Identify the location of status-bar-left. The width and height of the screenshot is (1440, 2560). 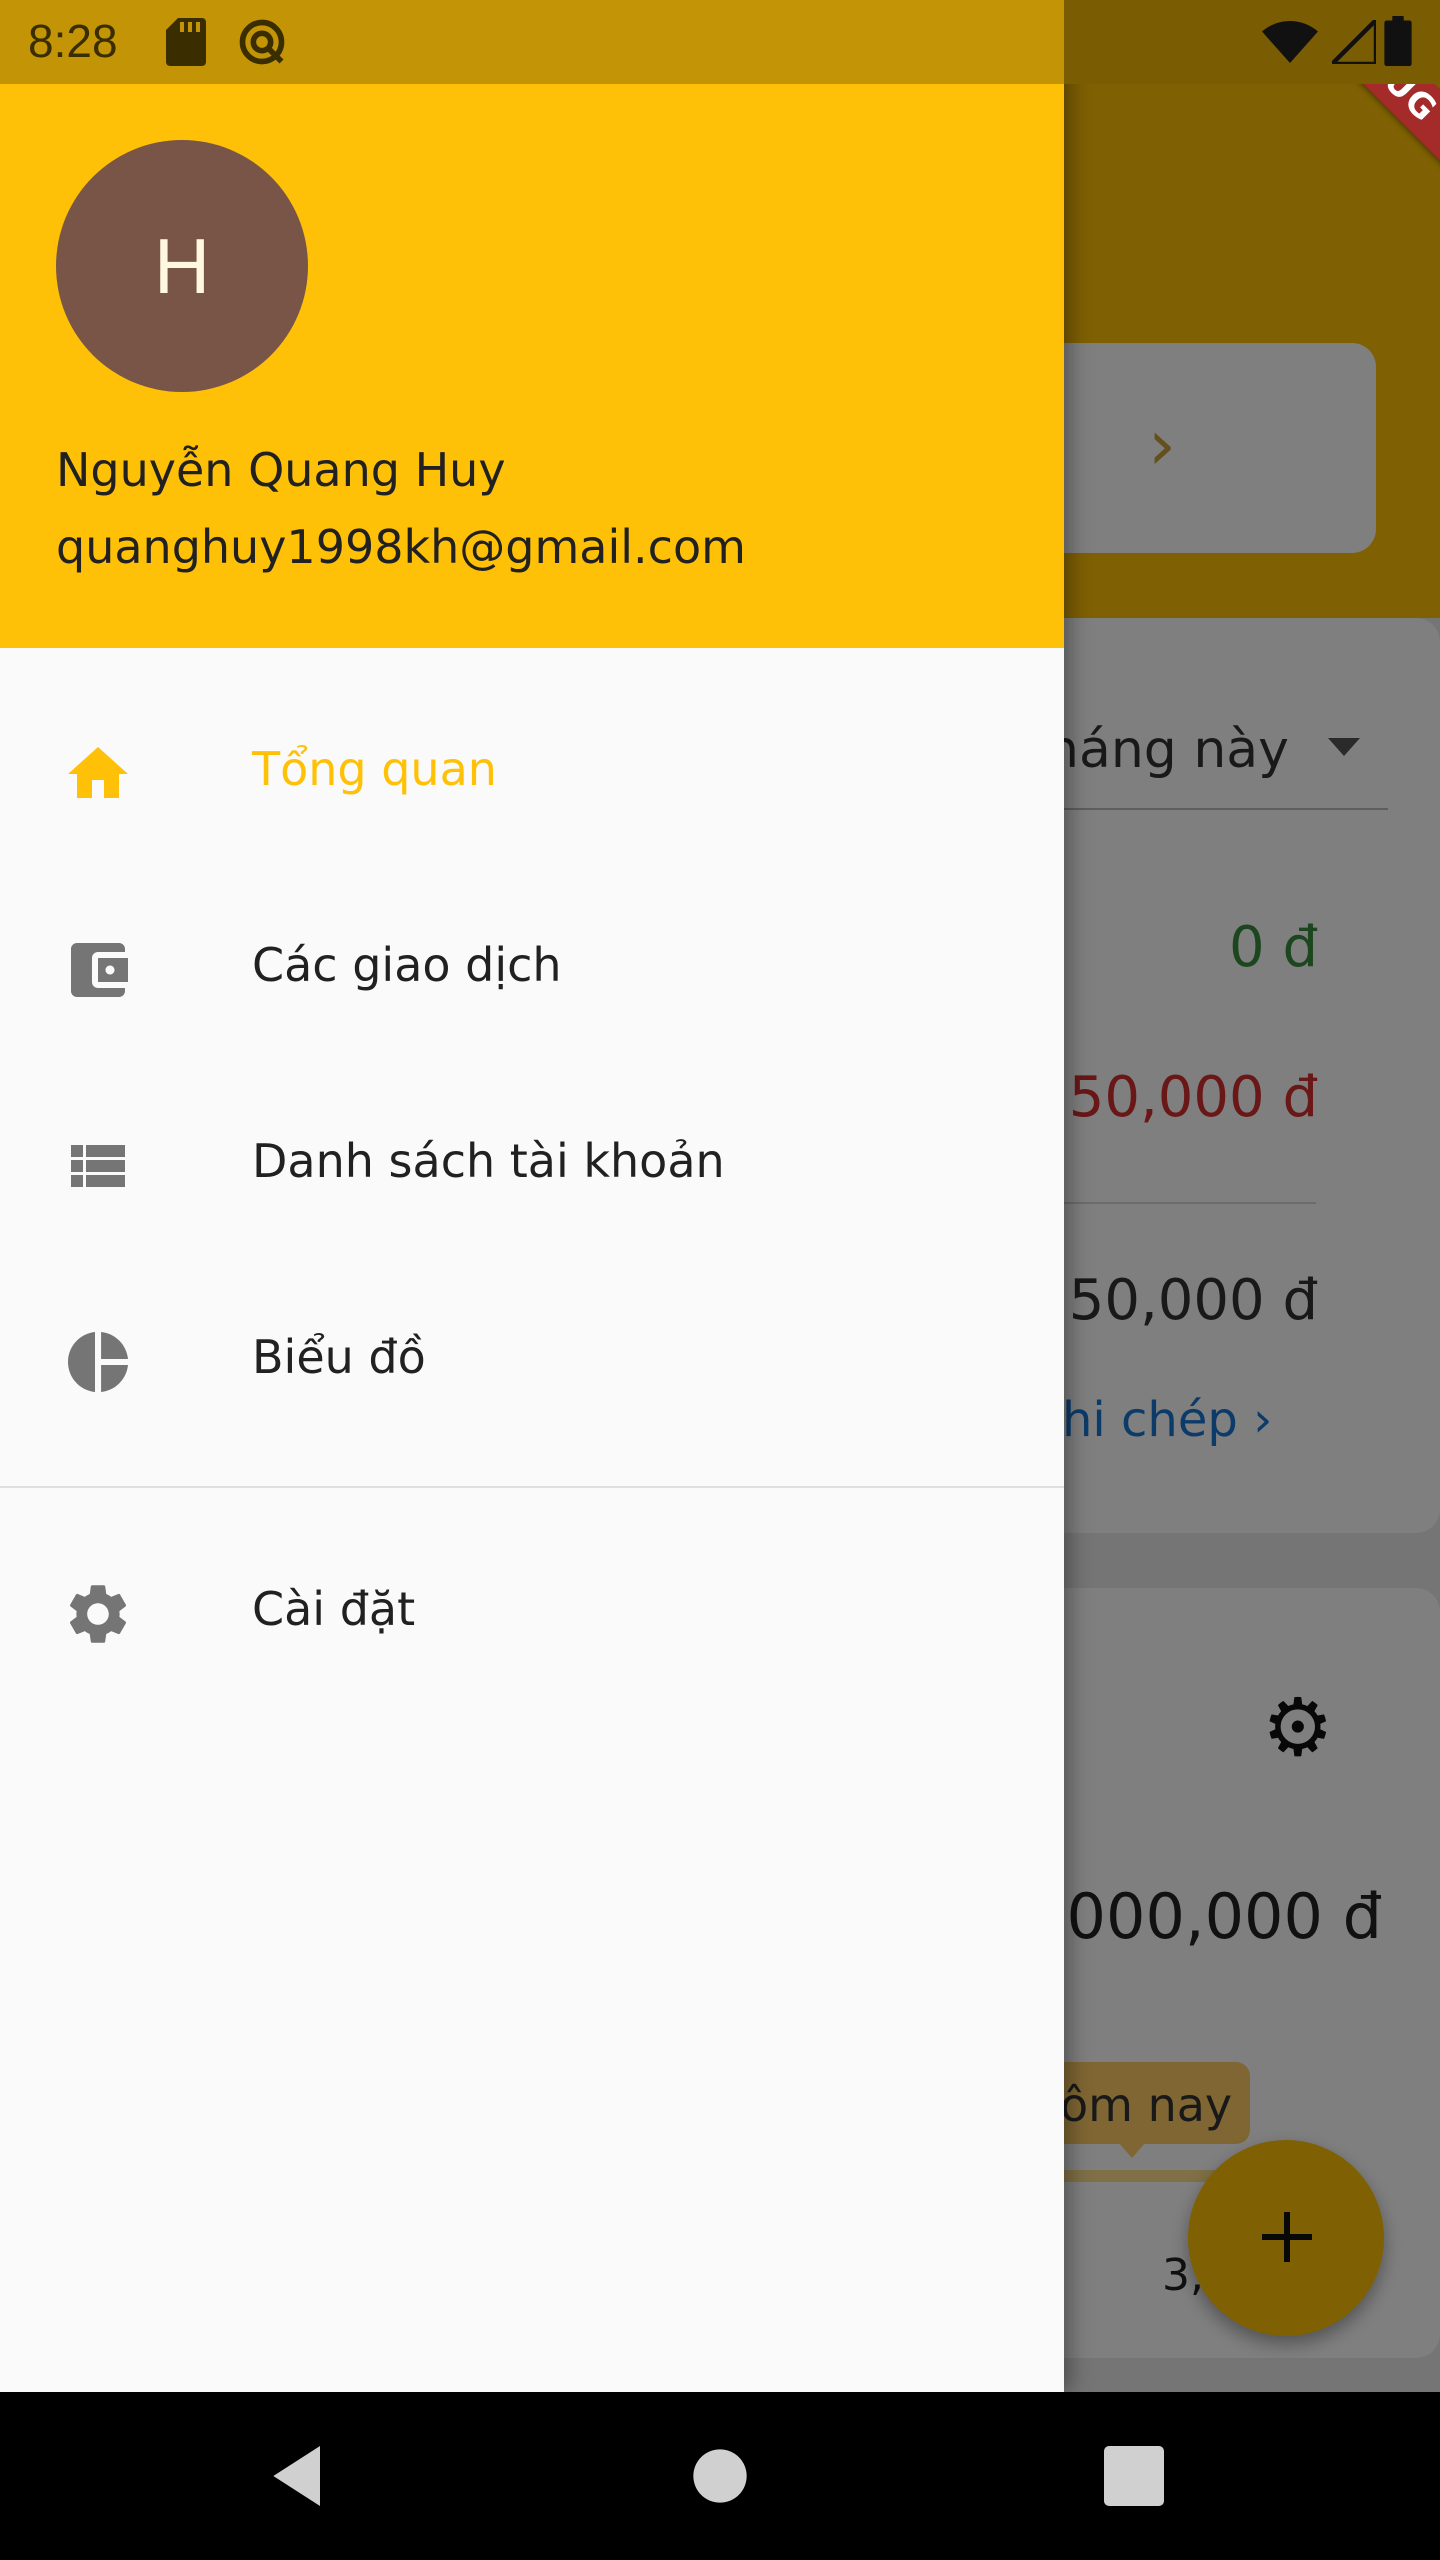
(532, 42).